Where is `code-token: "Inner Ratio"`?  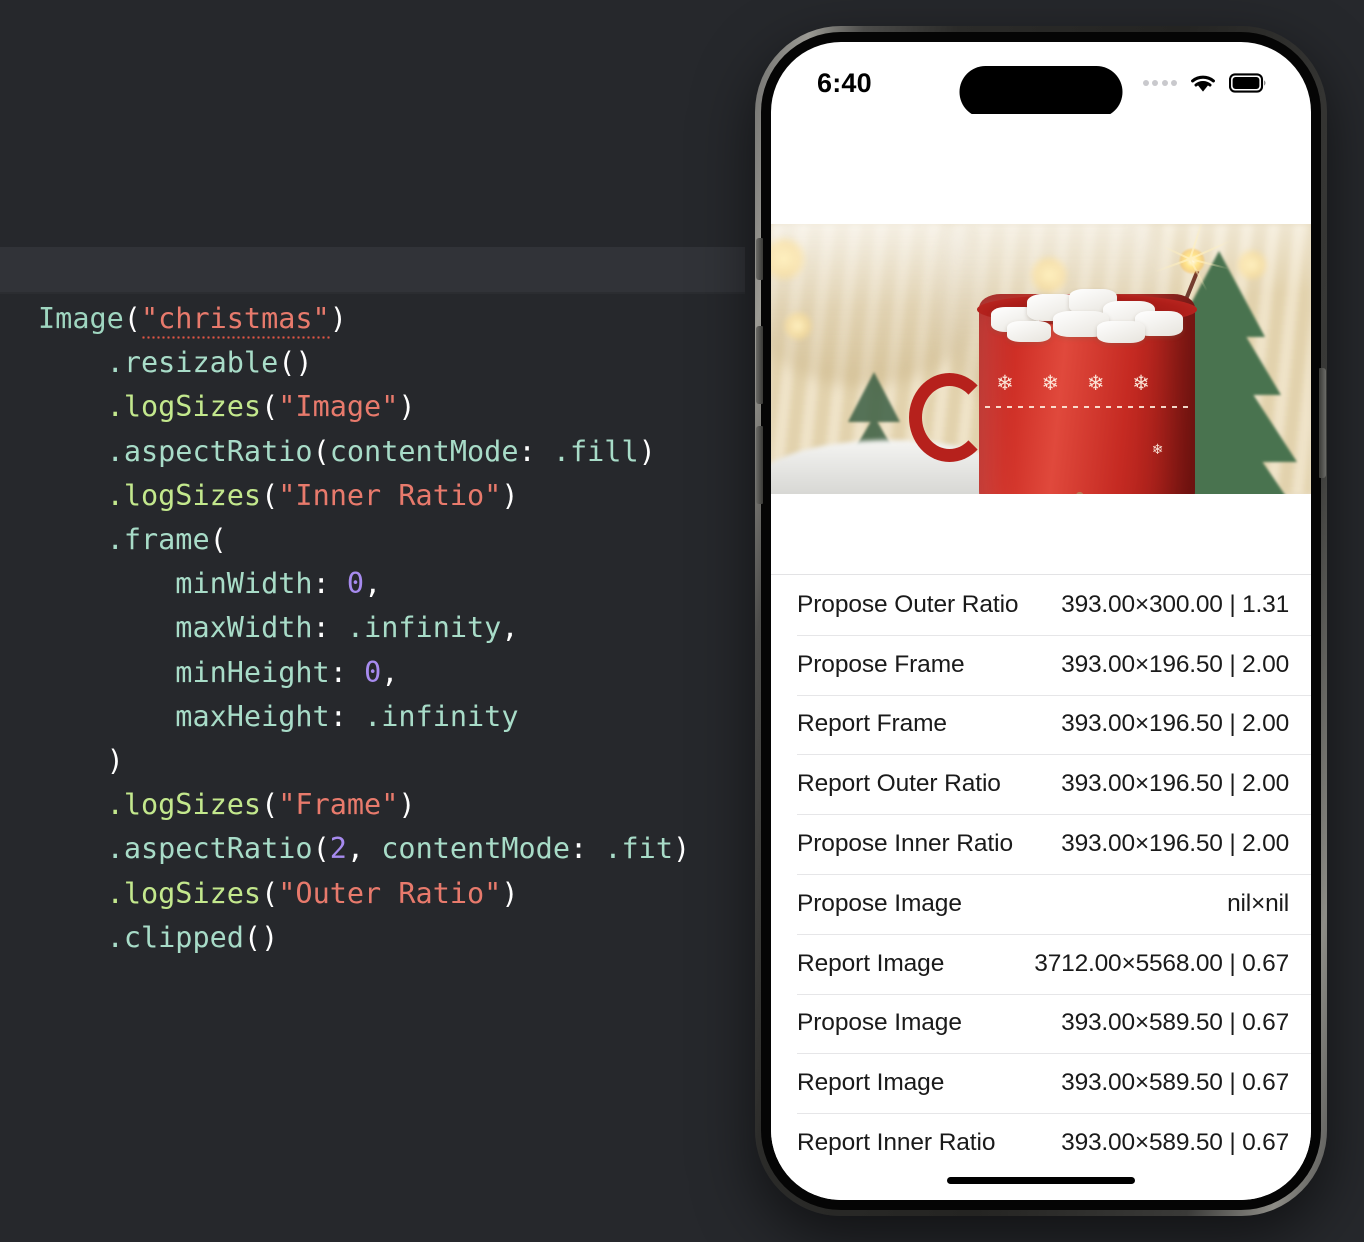 code-token: "Inner Ratio" is located at coordinates (390, 495).